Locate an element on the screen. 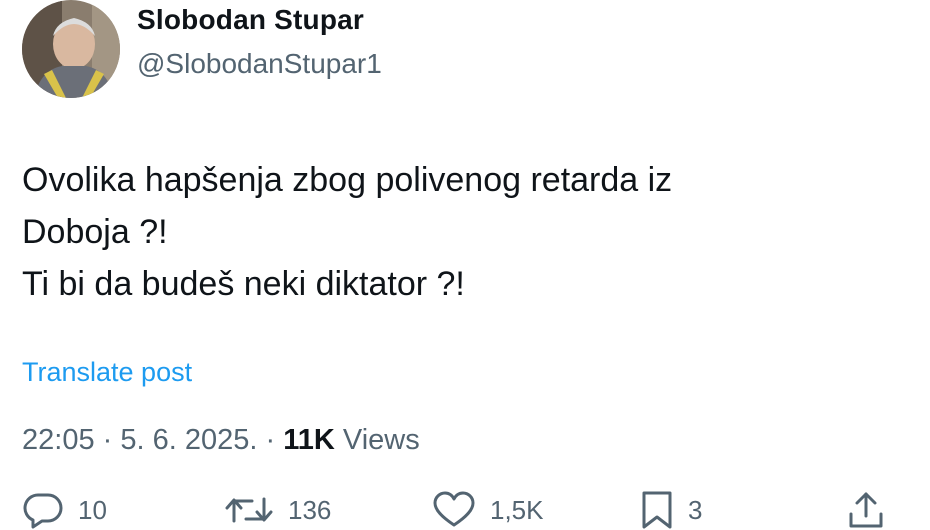 The image size is (930, 530). bookmark-count: 3 is located at coordinates (695, 509).